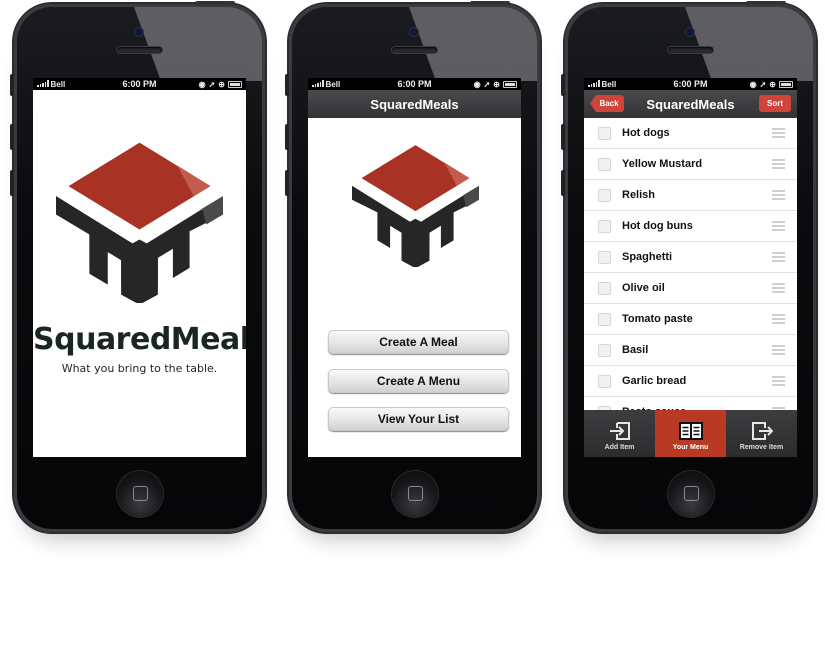  Describe the element at coordinates (657, 319) in the screenshot. I see `item-label: Tomato paste` at that location.